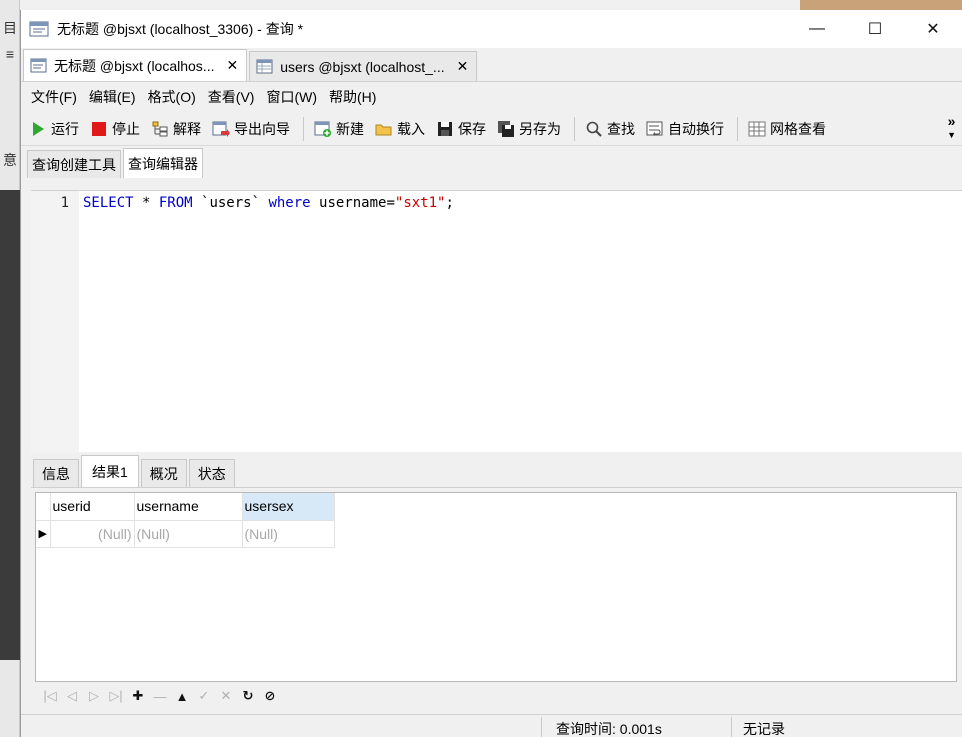 The image size is (962, 737). What do you see at coordinates (529, 129) in the screenshot?
I see `save-as-button: 另存为` at bounding box center [529, 129].